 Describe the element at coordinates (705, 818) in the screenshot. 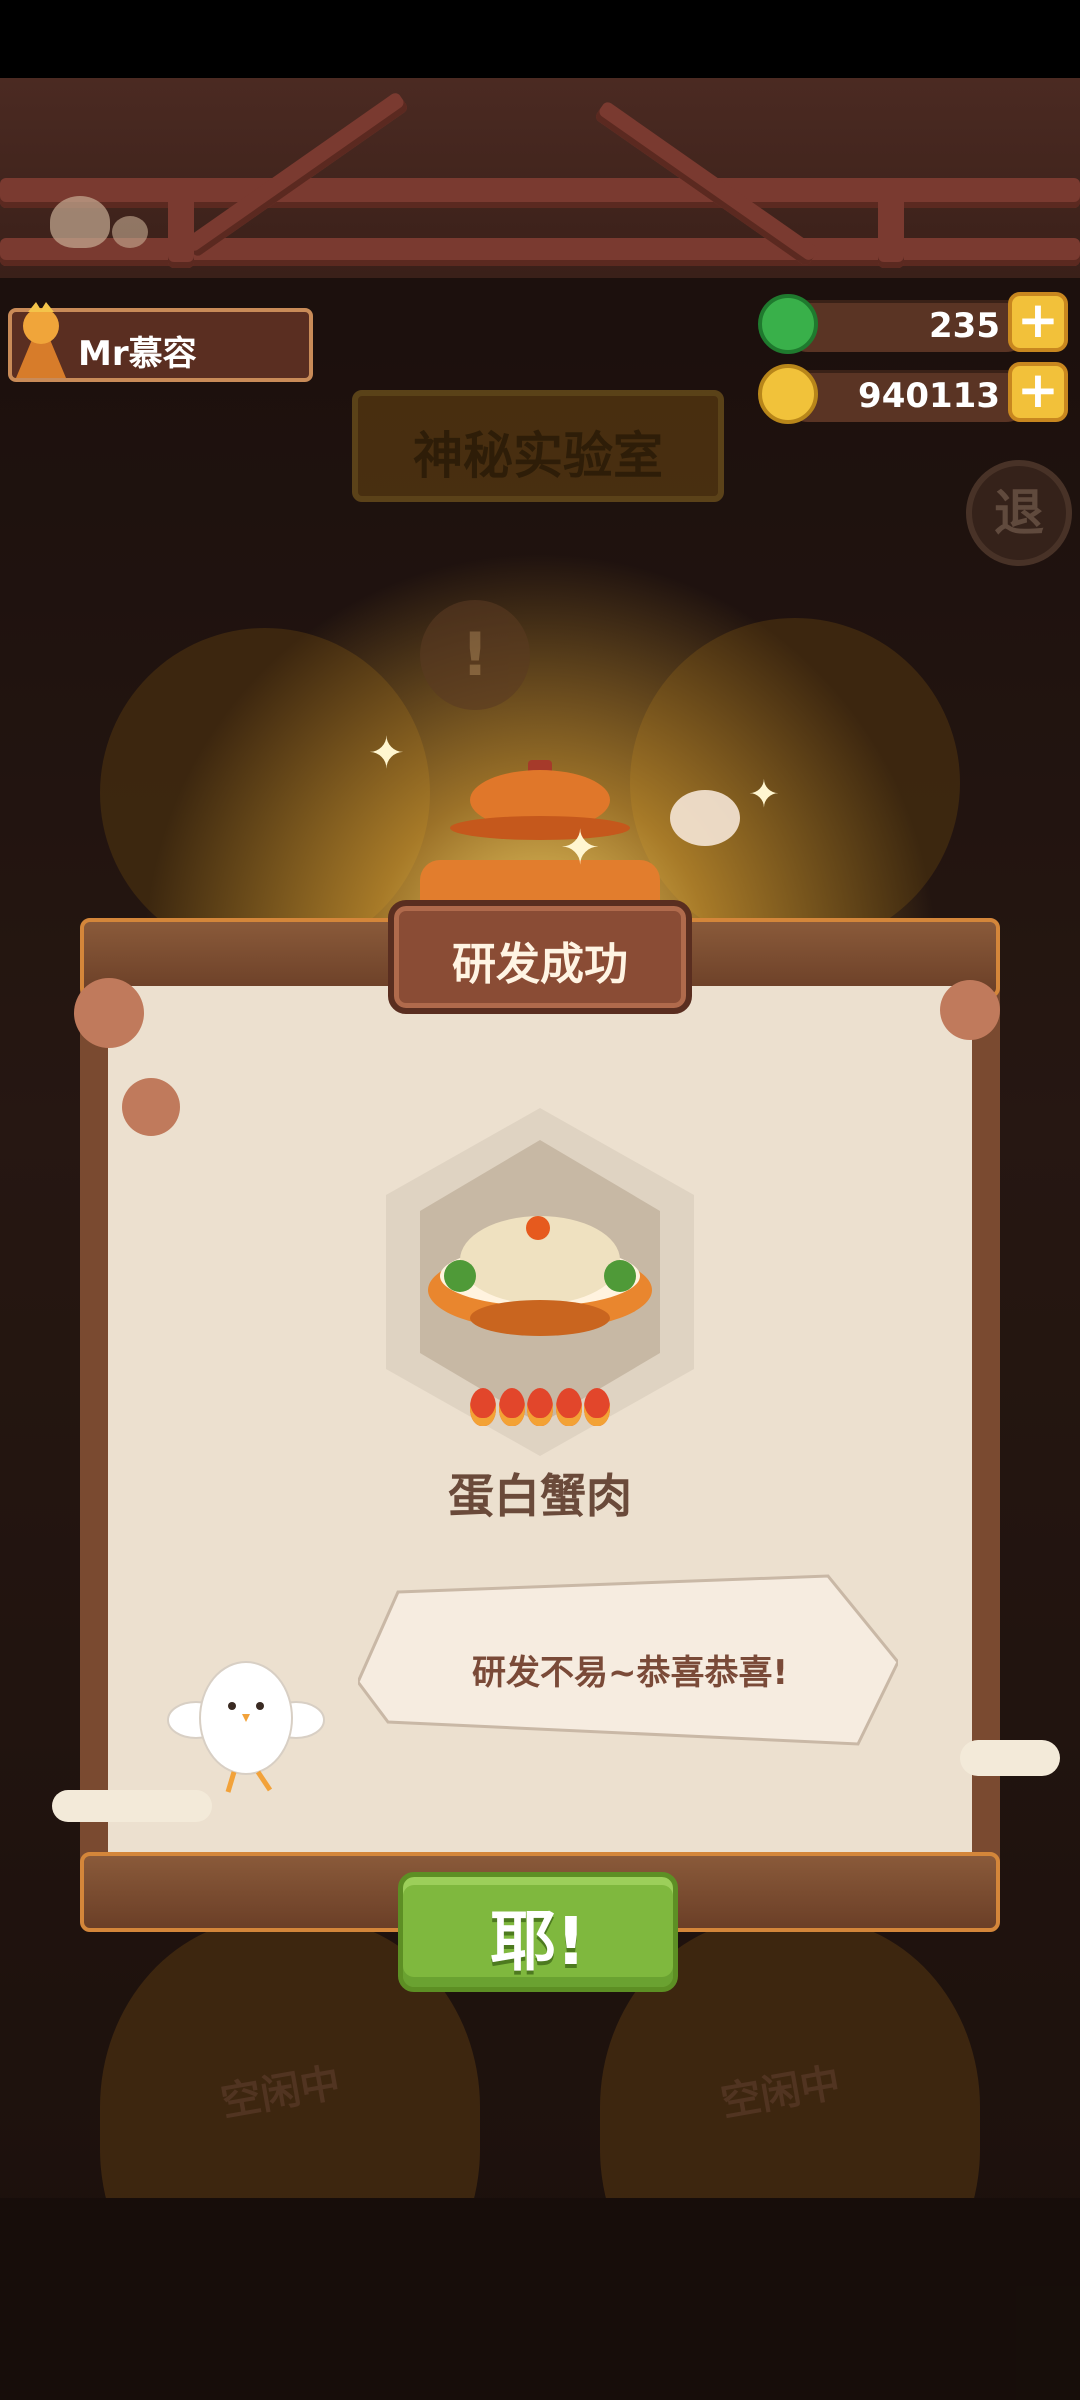

I see `steam-icon` at that location.